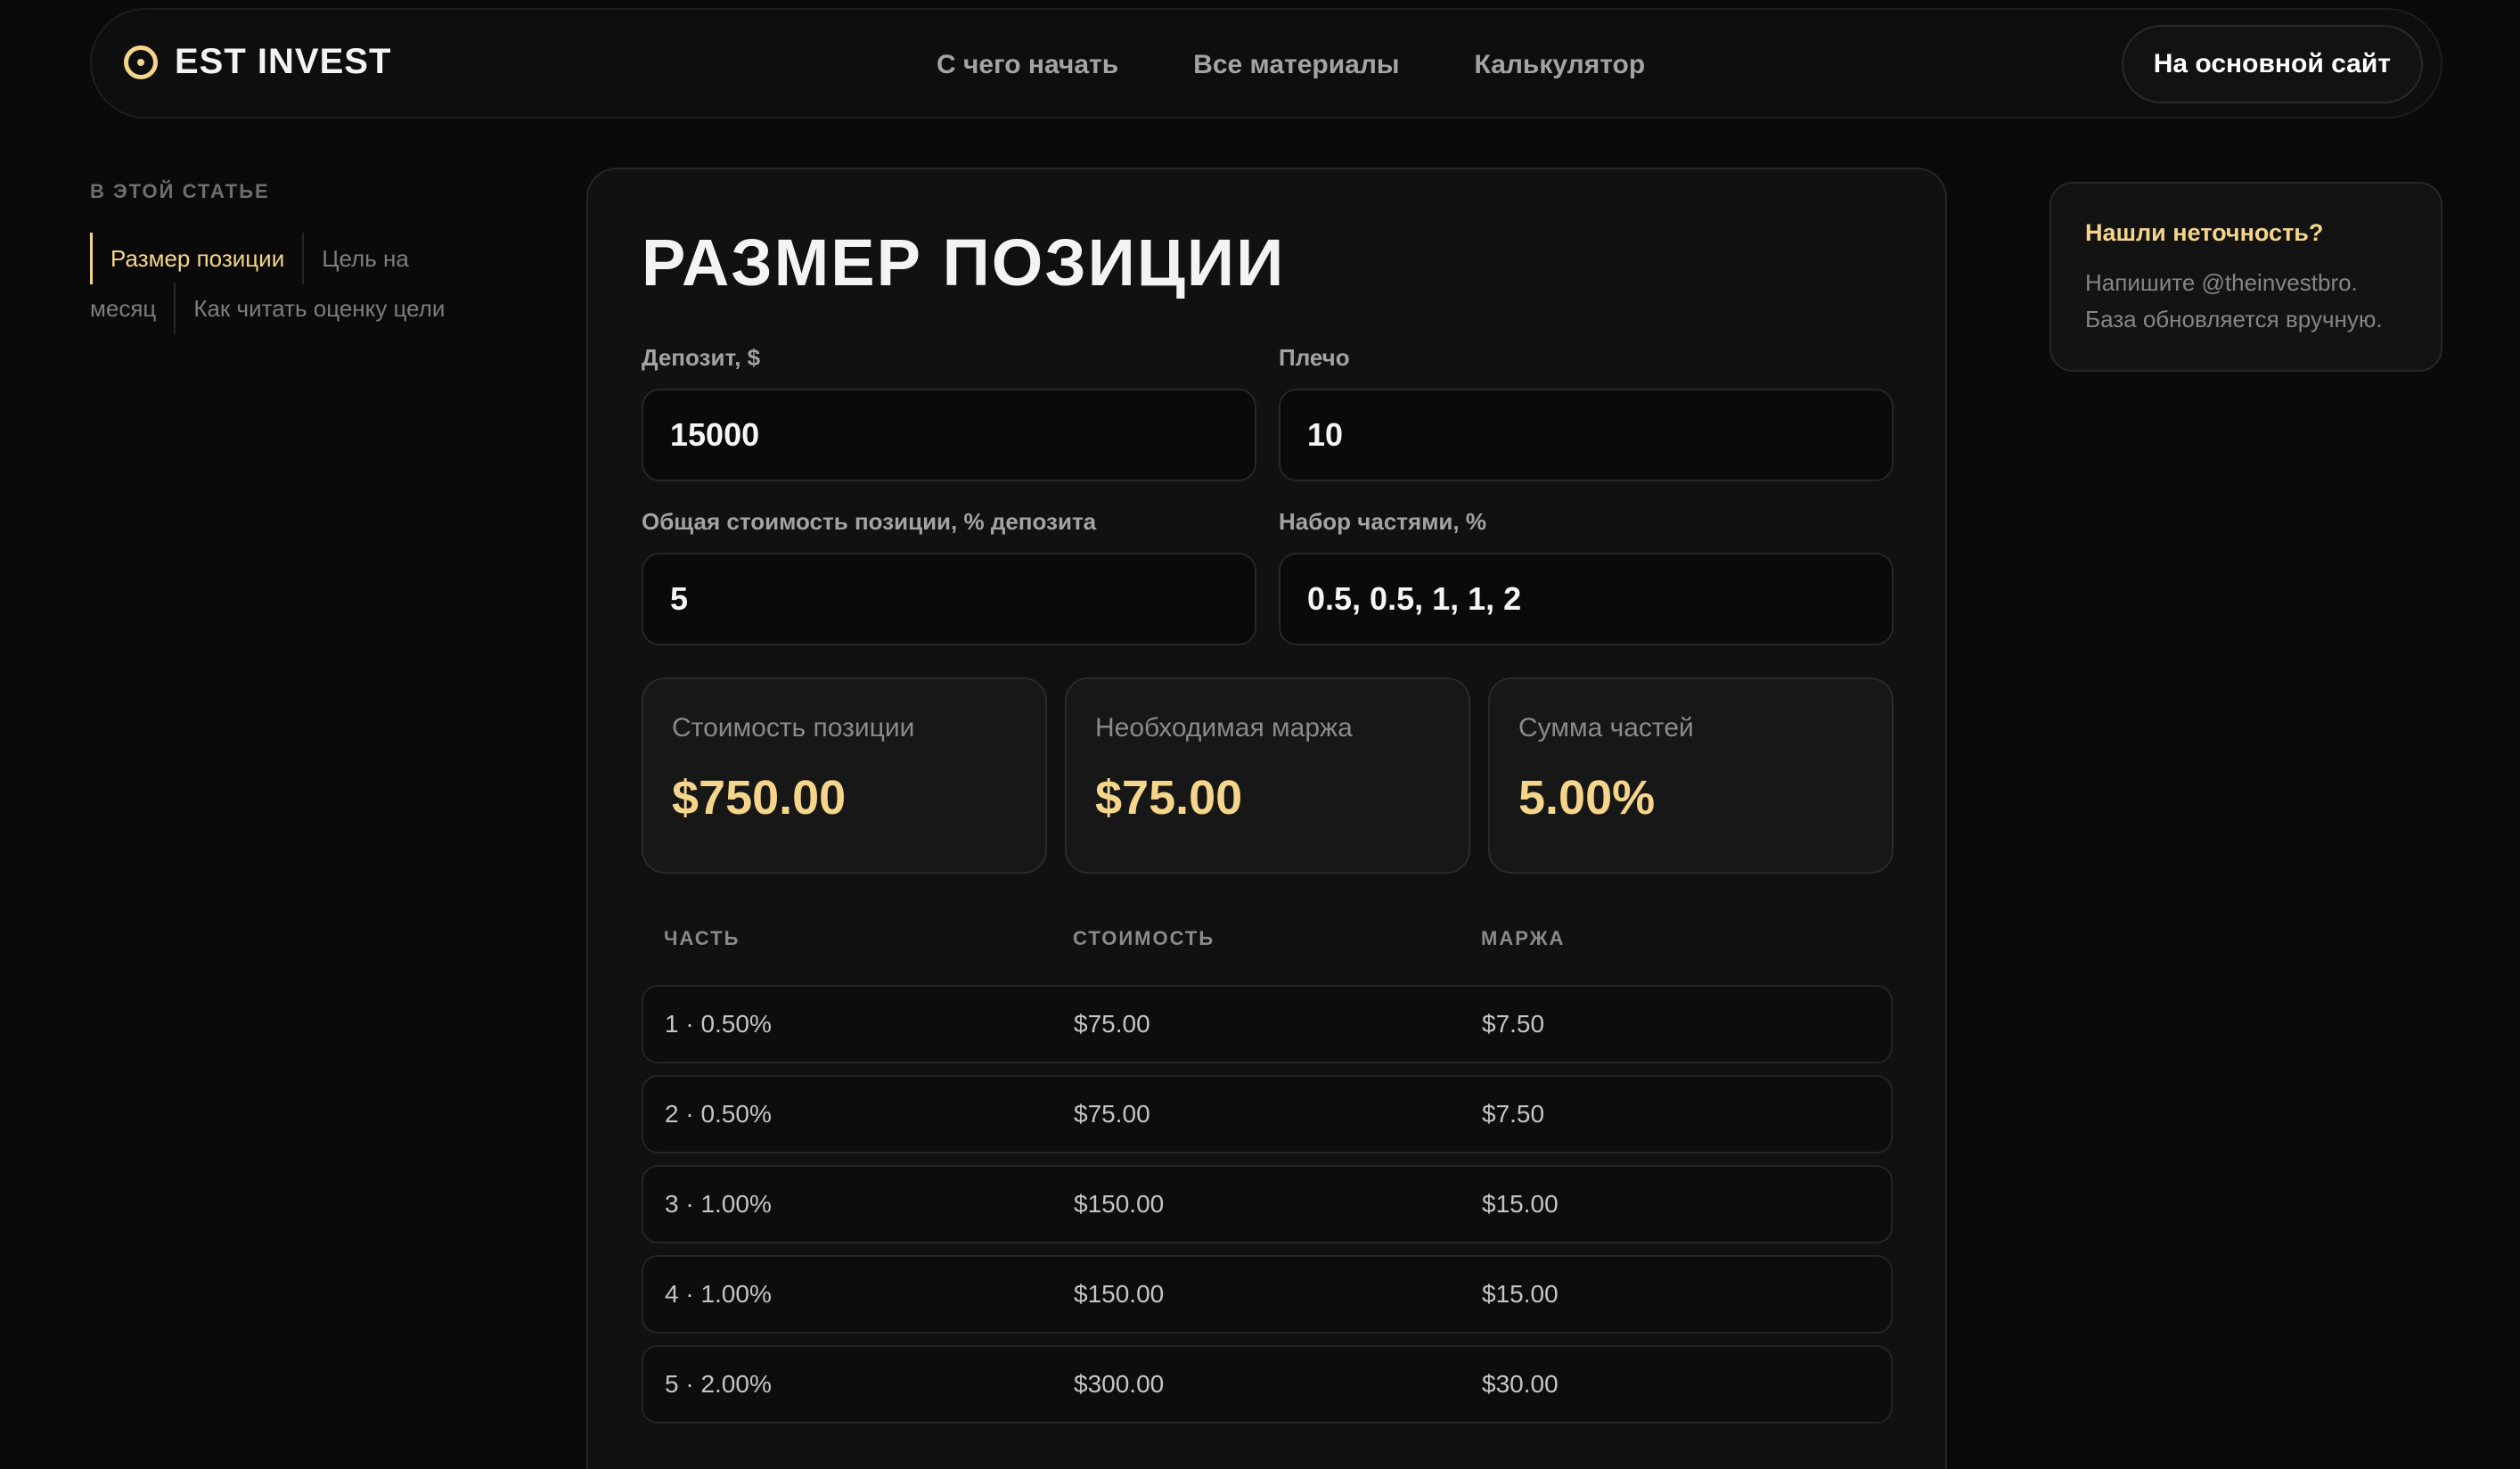 The image size is (2520, 1469). What do you see at coordinates (1027, 65) in the screenshot?
I see `nav-link-start: С чего начать` at bounding box center [1027, 65].